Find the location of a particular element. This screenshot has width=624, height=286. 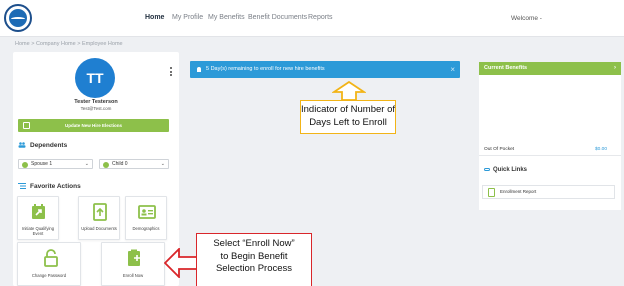

tile-label: Demographics is located at coordinates (146, 228).